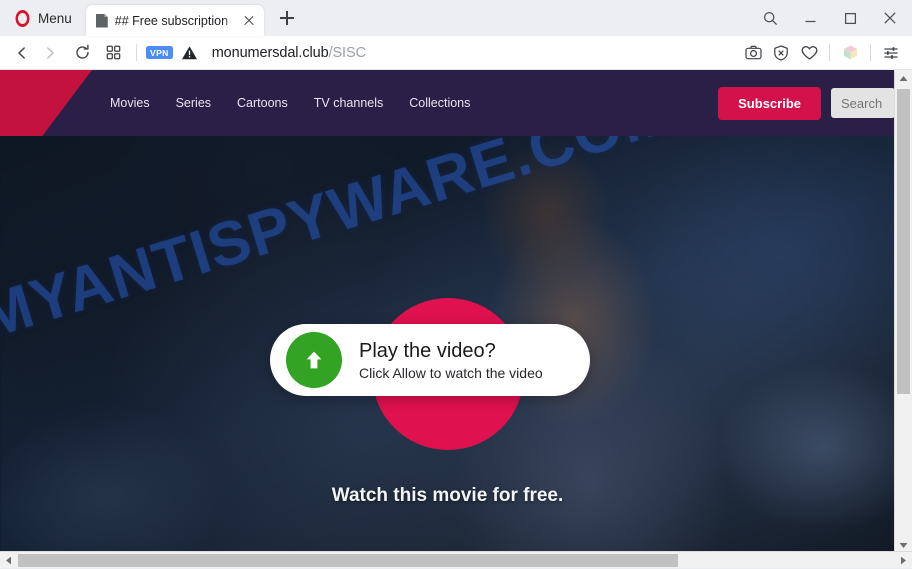 The height and width of the screenshot is (569, 912). Describe the element at coordinates (447, 495) in the screenshot. I see `page-tagline: Watch this movie for free.` at that location.